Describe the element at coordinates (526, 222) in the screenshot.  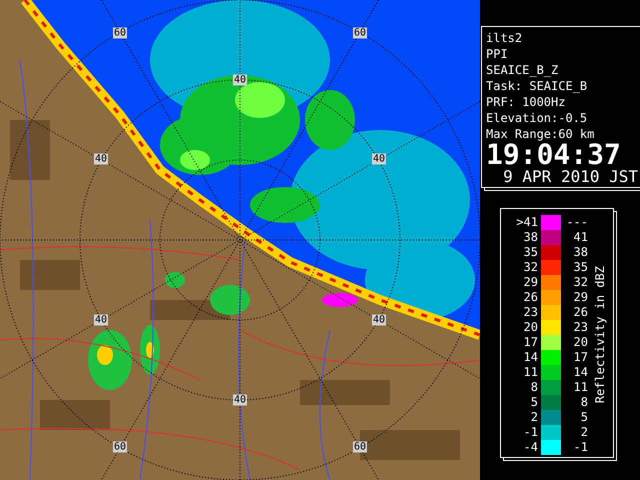
I see `legend-value: >41` at that location.